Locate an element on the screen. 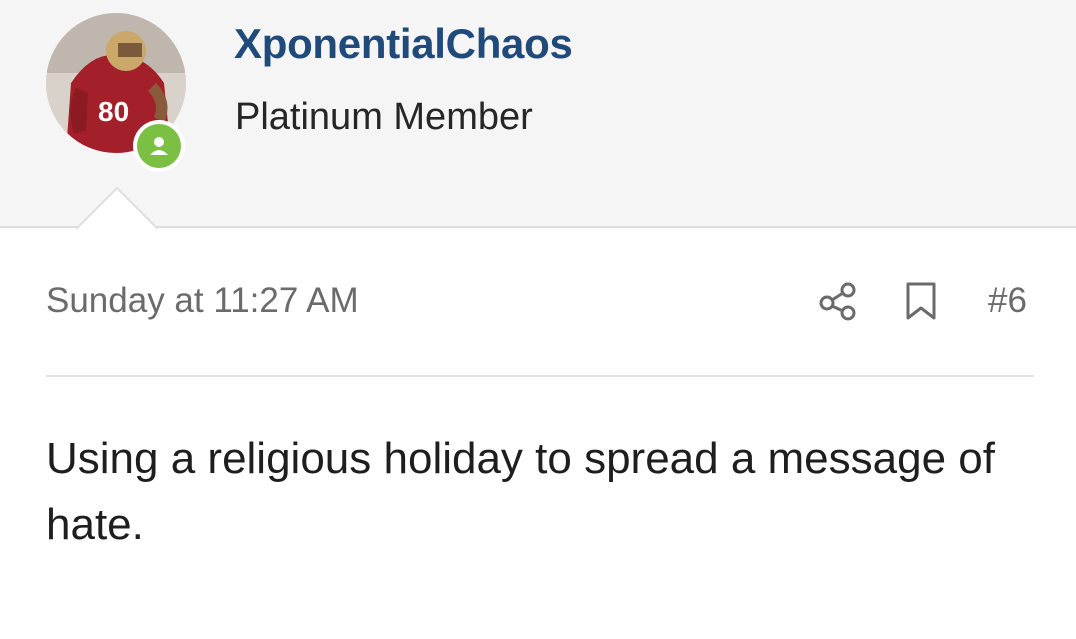  svg-text: 80 is located at coordinates (113, 111).